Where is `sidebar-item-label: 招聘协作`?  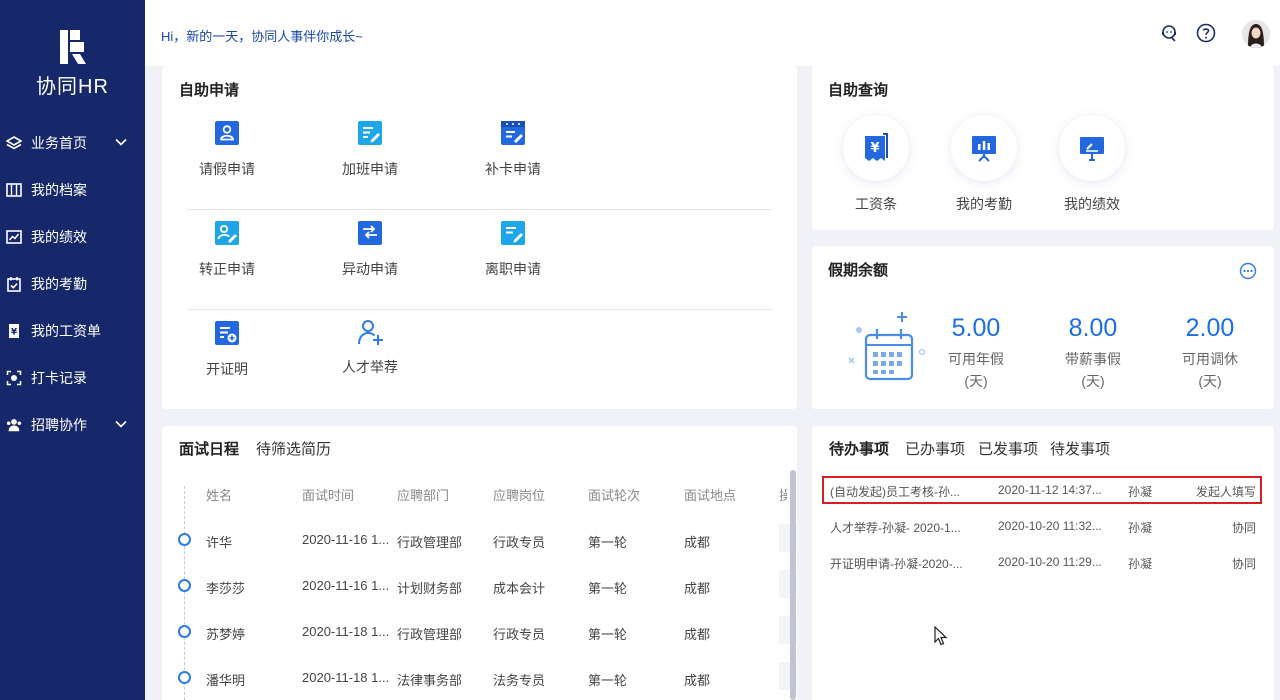
sidebar-item-label: 招聘协作 is located at coordinates (59, 424).